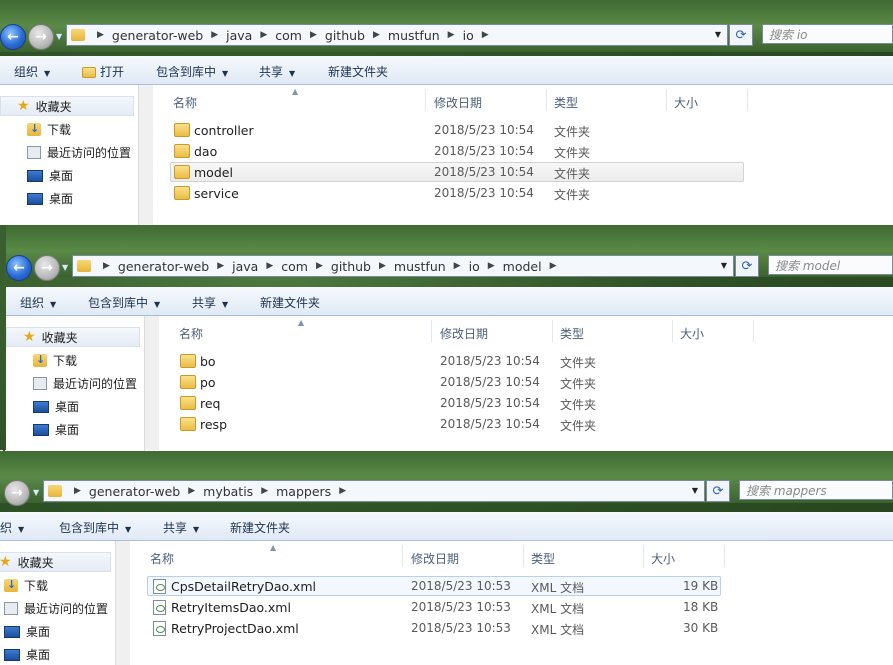 This screenshot has height=665, width=893. What do you see at coordinates (830, 265) in the screenshot?
I see `search-input: 搜索 model` at bounding box center [830, 265].